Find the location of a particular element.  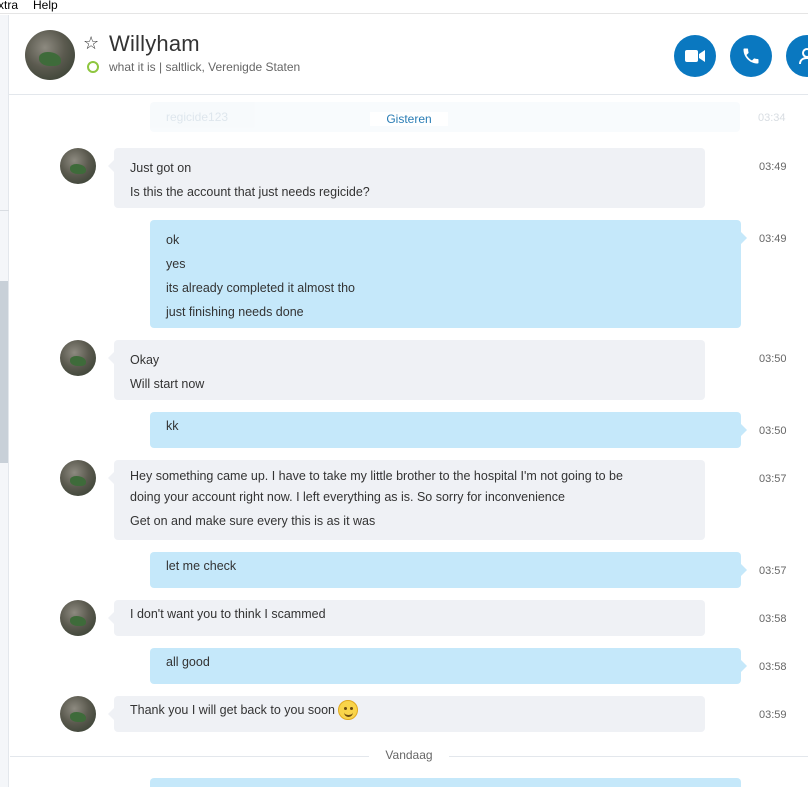

incoming-message: Thank you I will get back to you soon is located at coordinates (406, 714).